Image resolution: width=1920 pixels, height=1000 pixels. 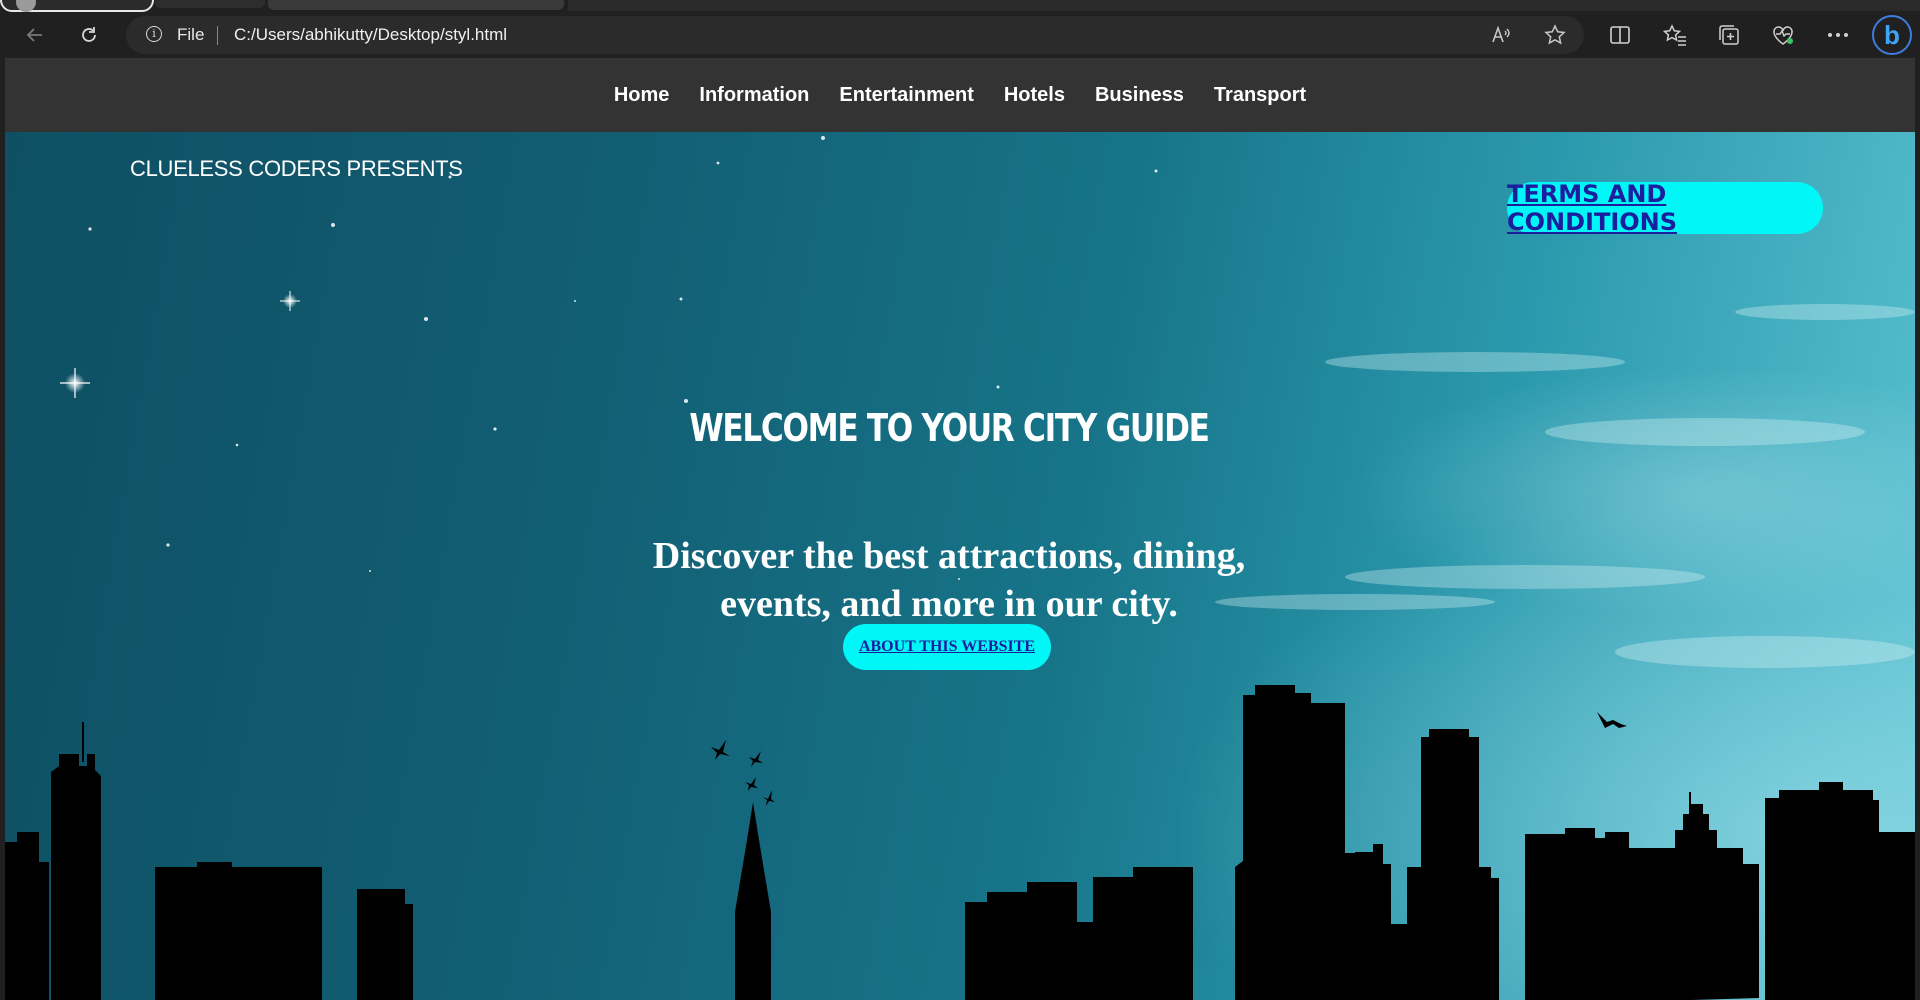 I want to click on nav-link-entertainment: Entertainment, so click(x=906, y=95).